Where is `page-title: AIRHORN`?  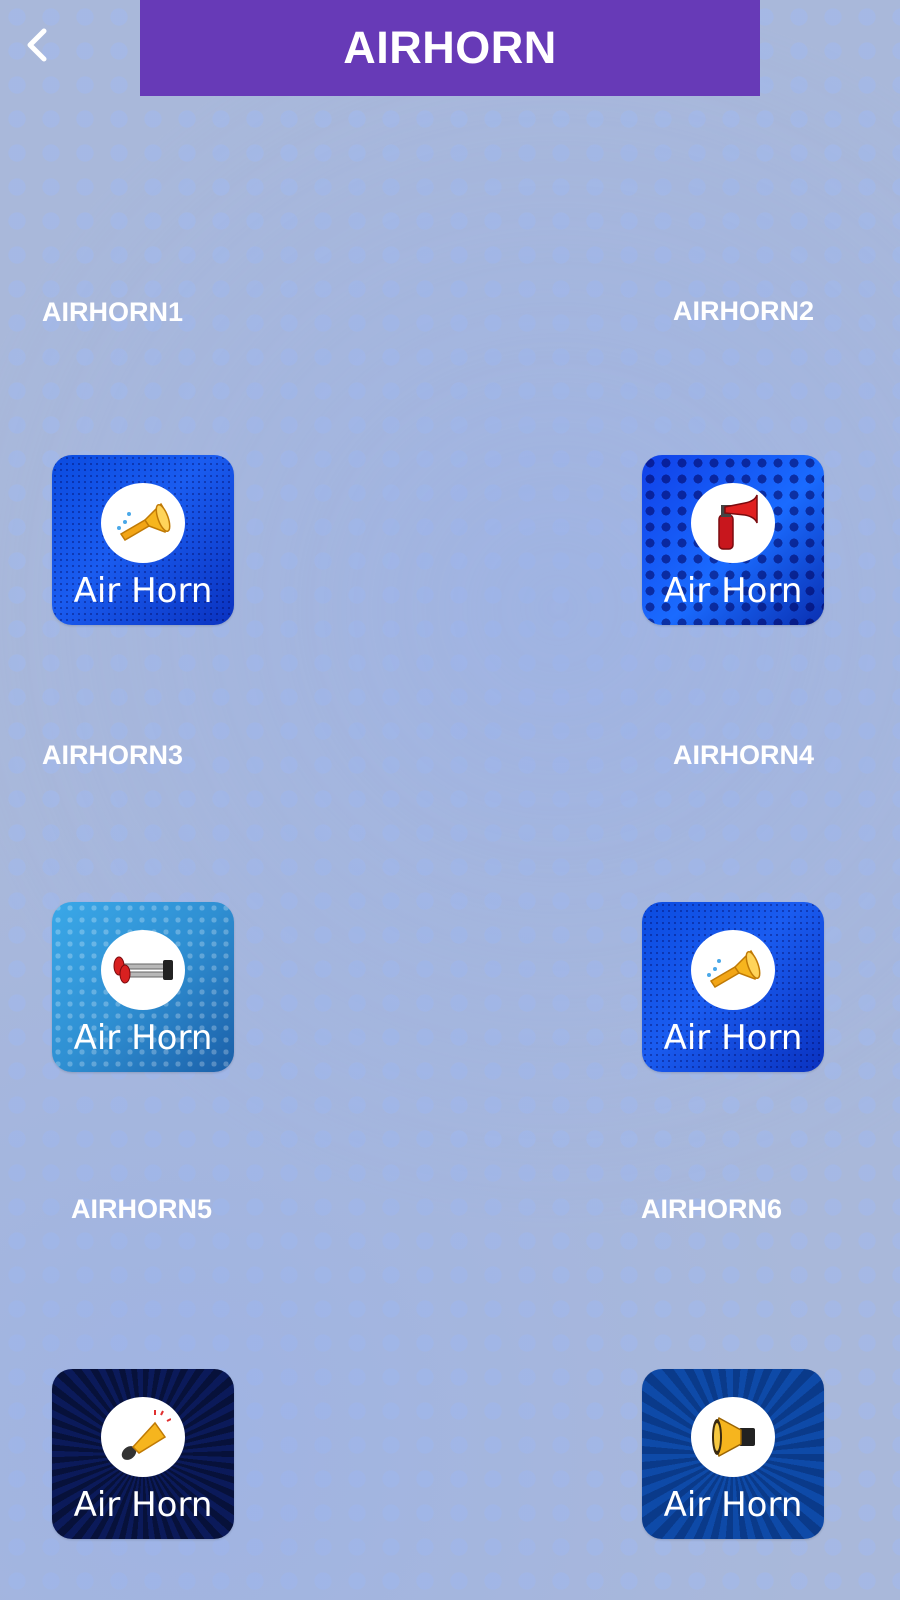
page-title: AIRHORN is located at coordinates (450, 47).